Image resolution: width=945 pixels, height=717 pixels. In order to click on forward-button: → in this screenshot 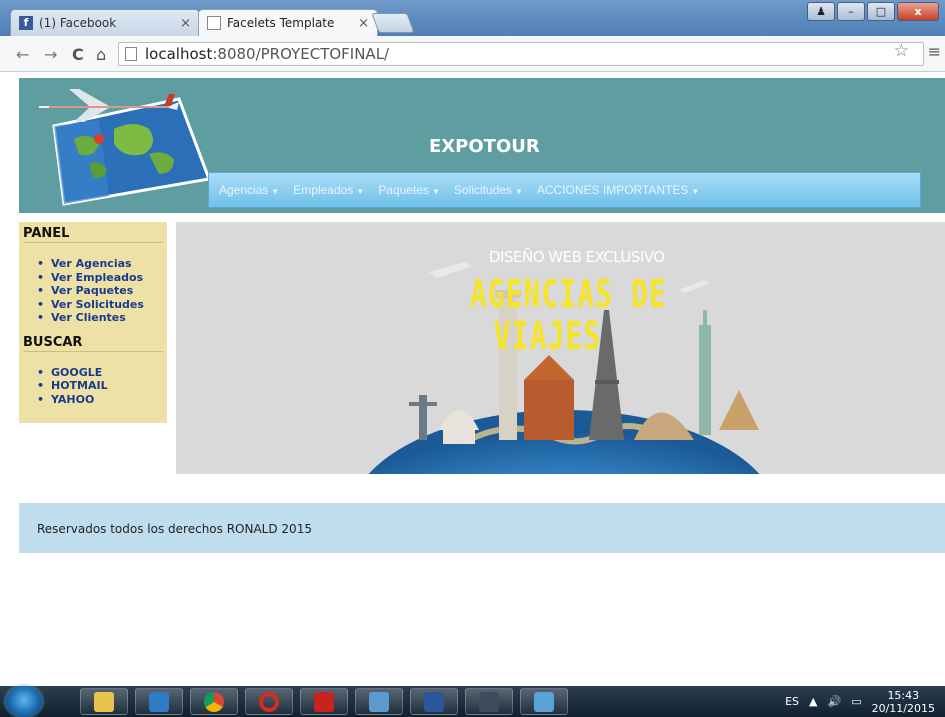, I will do `click(50, 54)`.